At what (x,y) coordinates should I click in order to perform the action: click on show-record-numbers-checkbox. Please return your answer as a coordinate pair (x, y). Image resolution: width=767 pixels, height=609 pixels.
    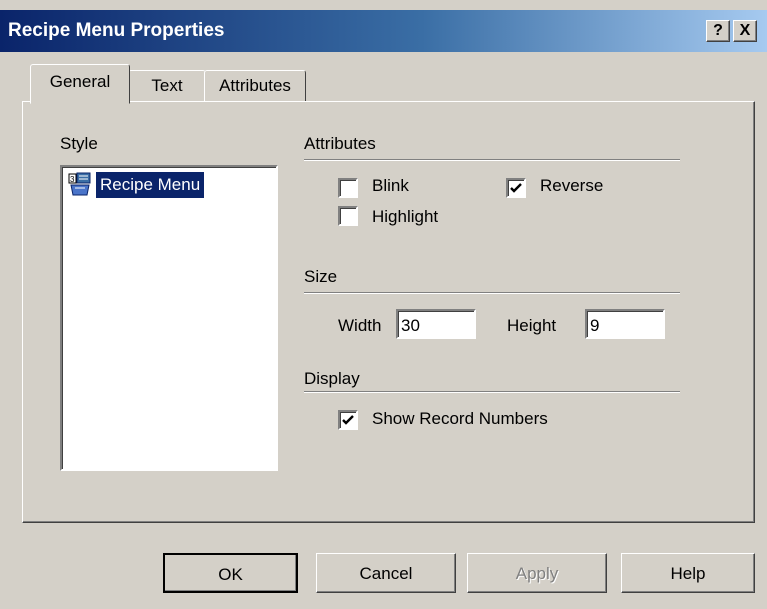
    Looking at the image, I should click on (348, 420).